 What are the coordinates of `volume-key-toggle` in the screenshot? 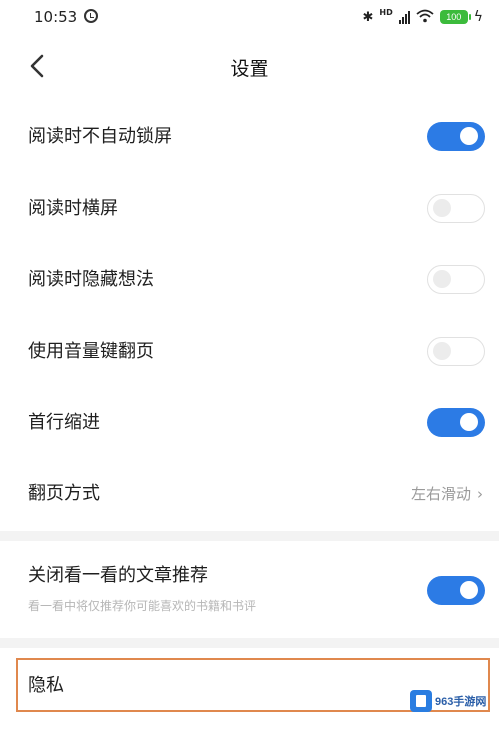 It's located at (456, 351).